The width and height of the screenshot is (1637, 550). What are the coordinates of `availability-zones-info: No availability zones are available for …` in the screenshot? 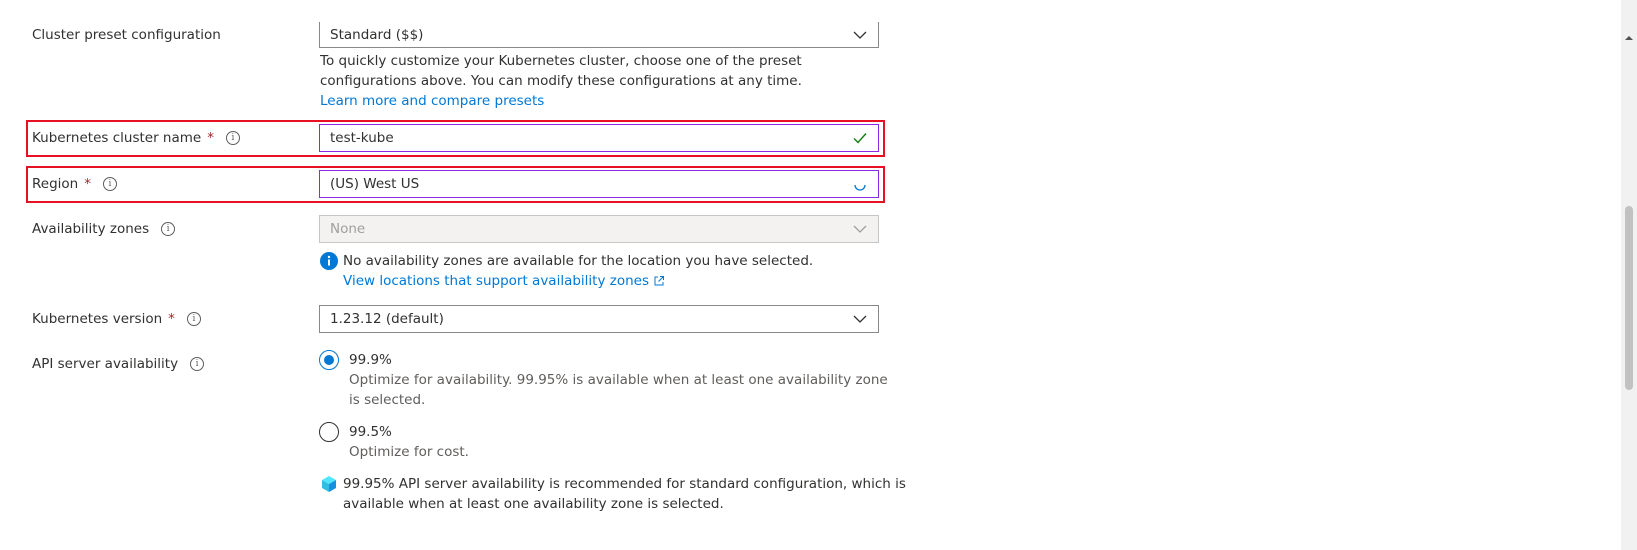 It's located at (566, 271).